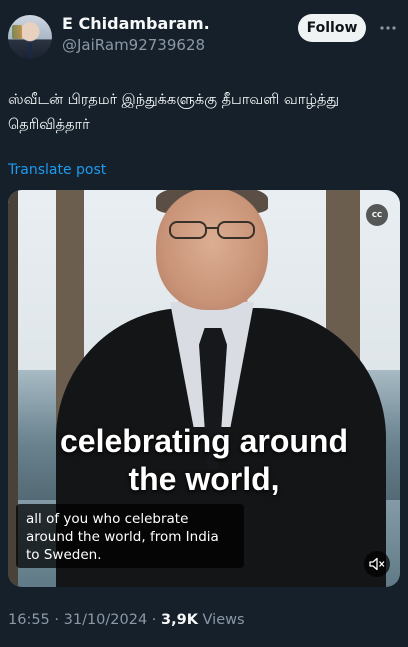 Image resolution: width=408 pixels, height=647 pixels. I want to click on tweet-meta: 16:55 · 31/10/2024 · 3,9K Views, so click(126, 620).